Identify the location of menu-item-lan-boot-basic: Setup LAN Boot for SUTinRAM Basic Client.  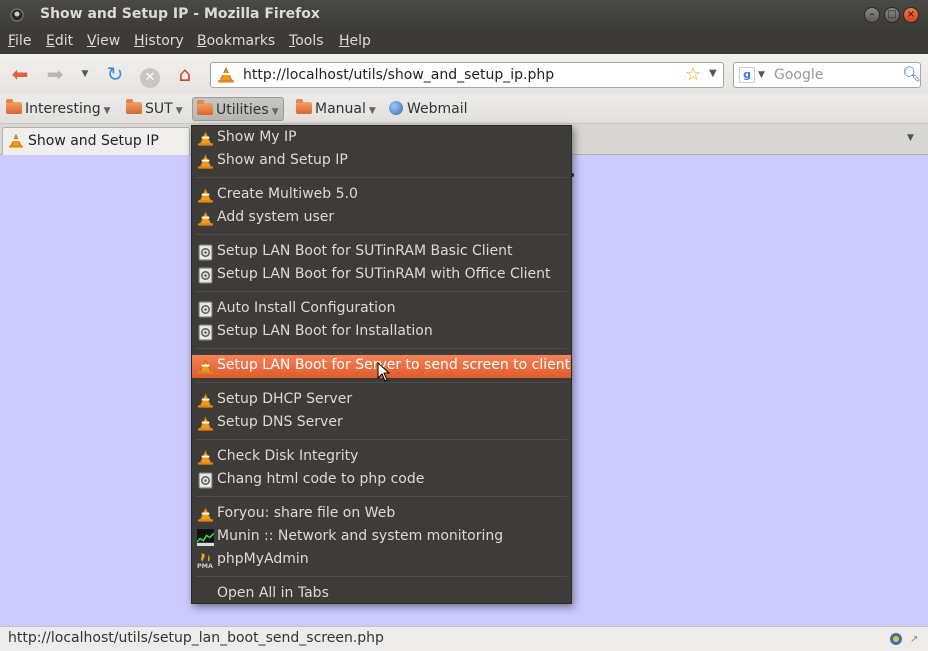
(381, 252).